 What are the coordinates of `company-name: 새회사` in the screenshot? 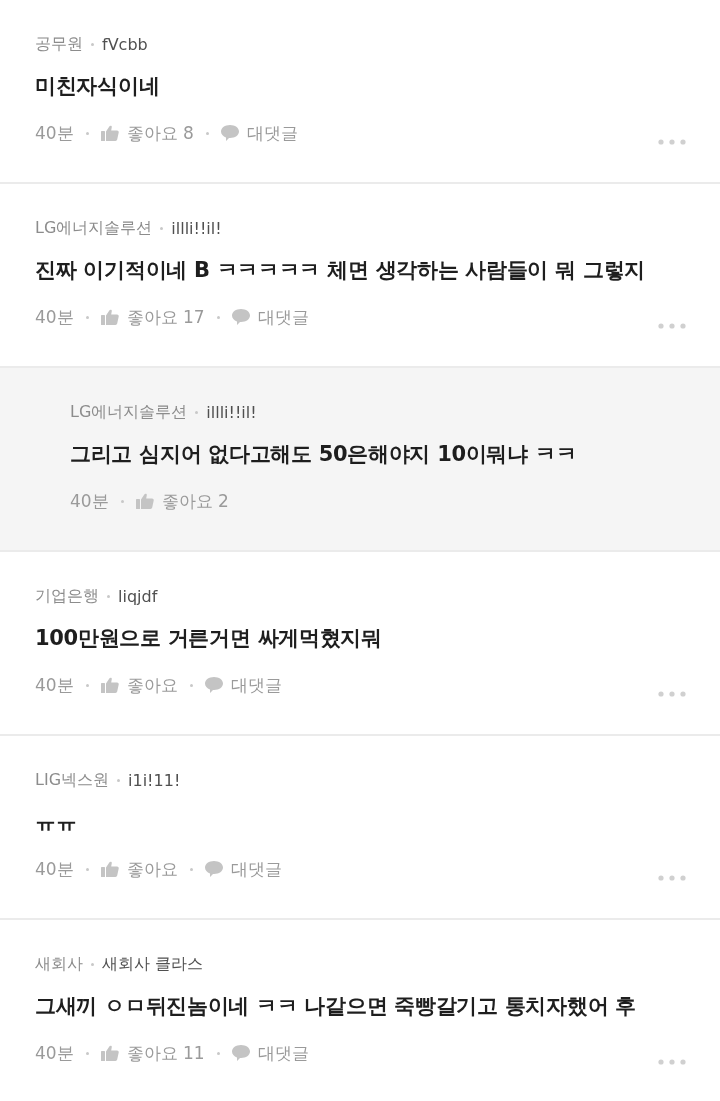 It's located at (59, 964).